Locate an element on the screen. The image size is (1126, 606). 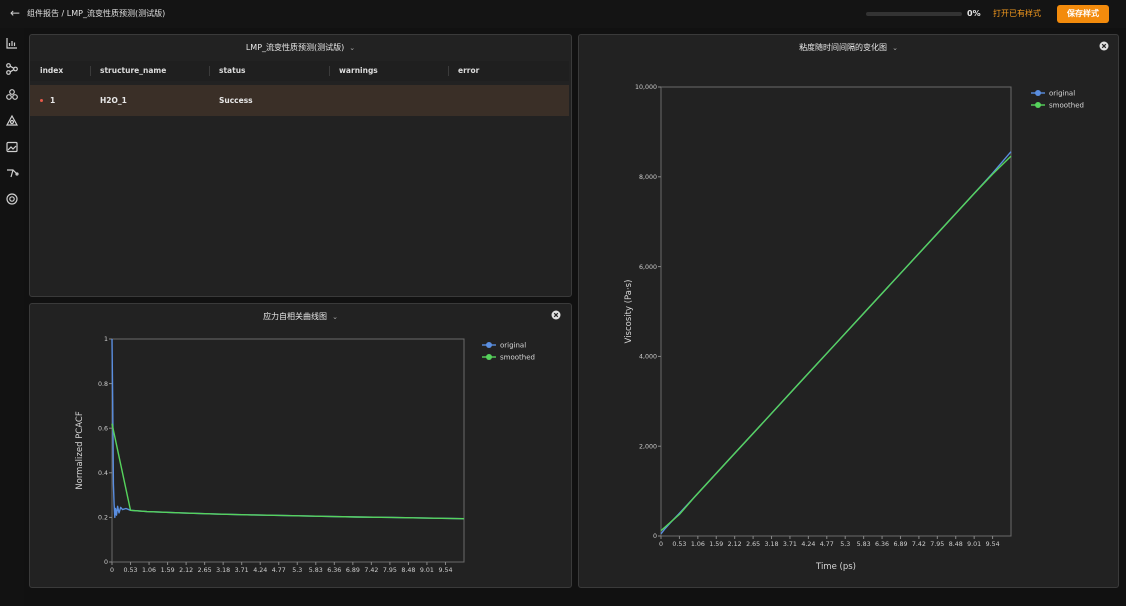
network-icon is located at coordinates (12, 121).